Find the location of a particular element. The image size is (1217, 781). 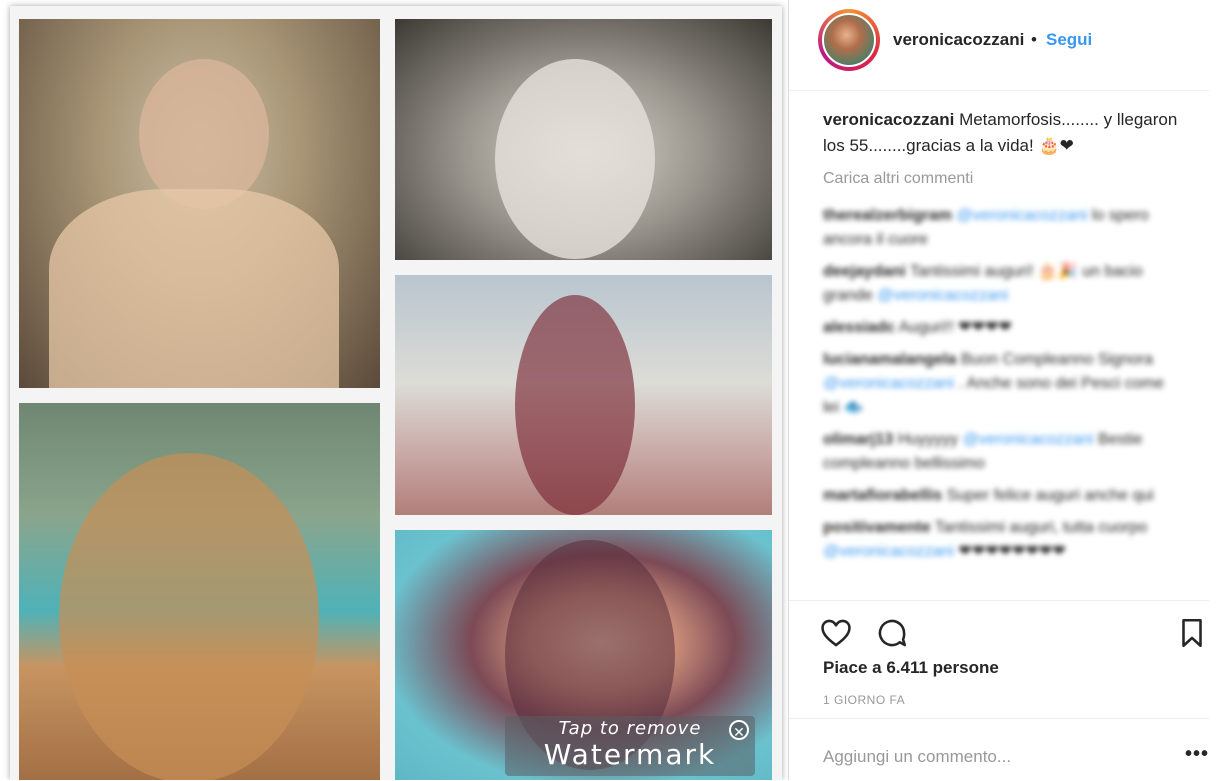

photo-young-woman-sitting is located at coordinates (583, 395).